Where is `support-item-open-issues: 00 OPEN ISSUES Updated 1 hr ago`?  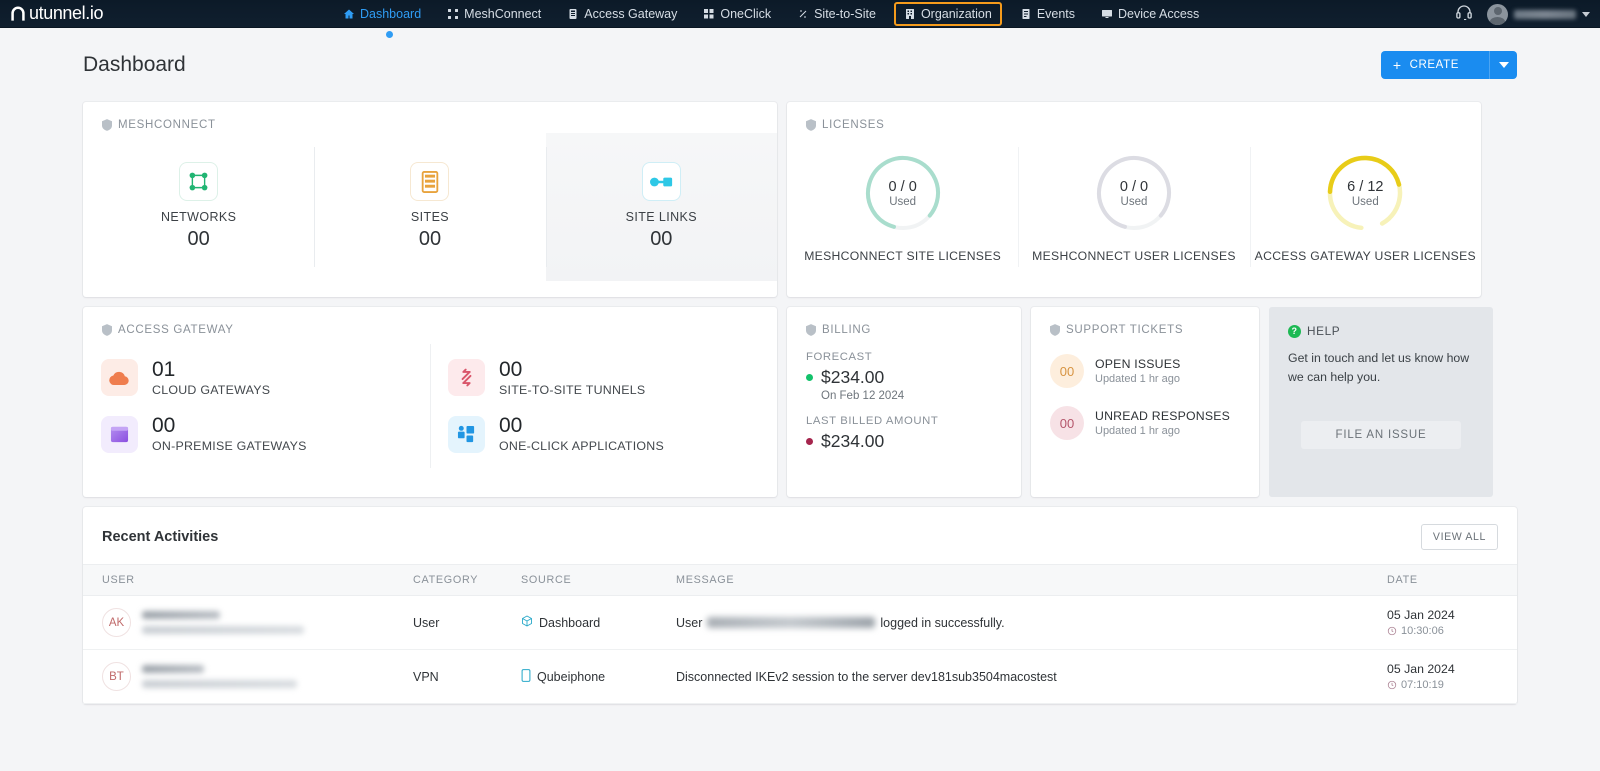
support-item-open-issues: 00 OPEN ISSUES Updated 1 hr ago is located at coordinates (1154, 371).